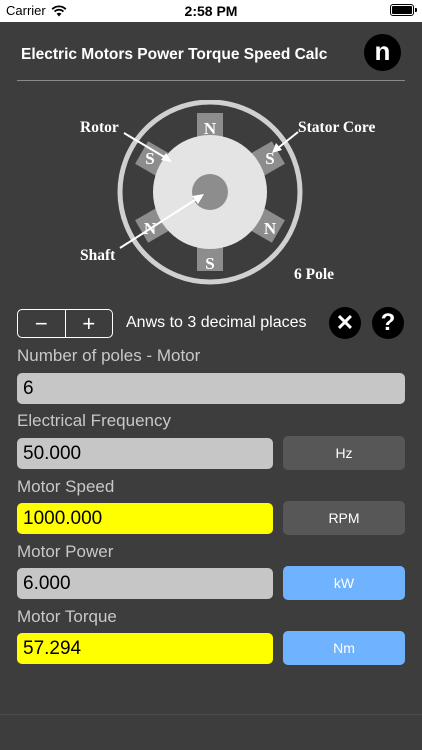 Image resolution: width=422 pixels, height=750 pixels. I want to click on pole-label-bottom-right: N, so click(270, 228).